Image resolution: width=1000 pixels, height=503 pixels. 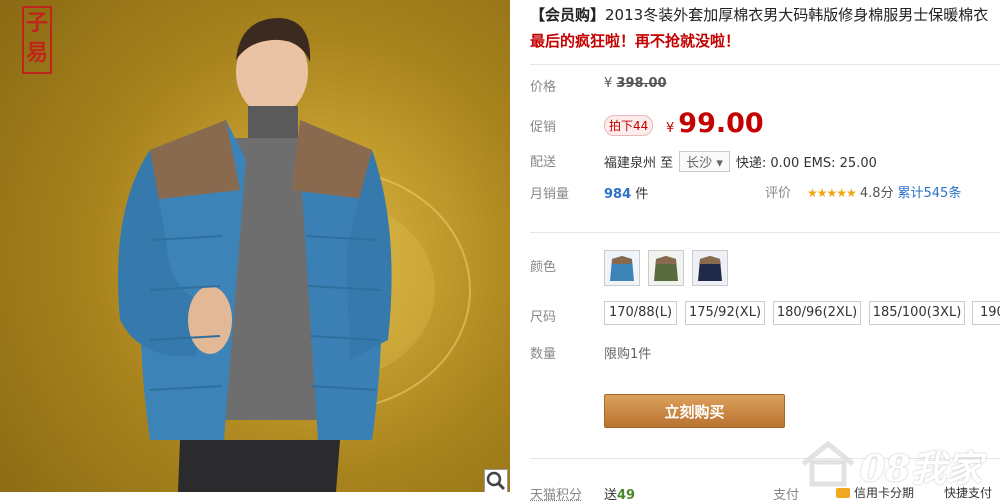 What do you see at coordinates (635, 40) in the screenshot?
I see `promo-slogan: 最后的疯狂啦！再不抢就没啦！` at bounding box center [635, 40].